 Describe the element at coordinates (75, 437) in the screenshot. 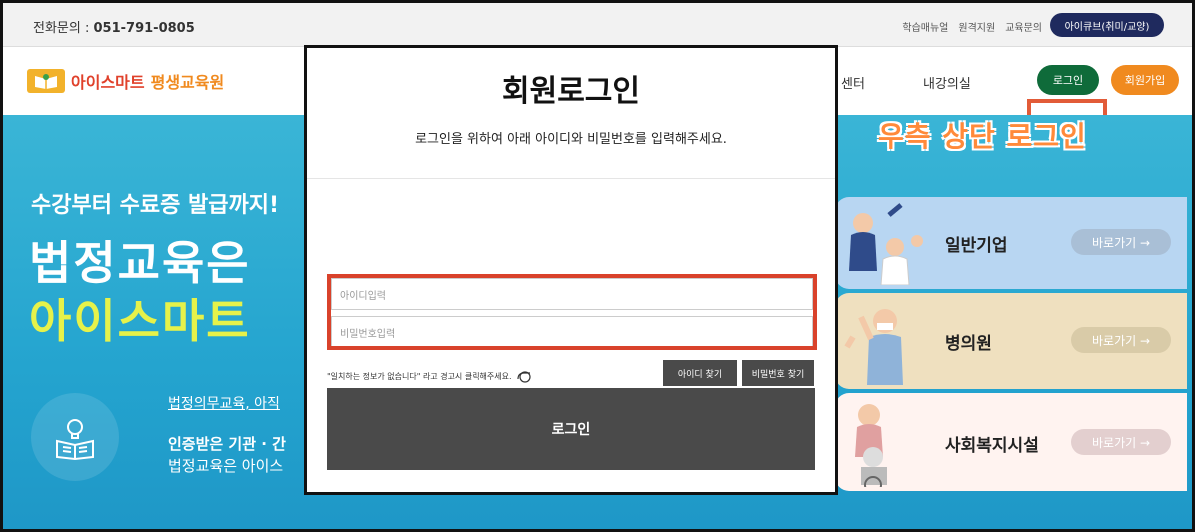

I see `lightbulb-book-icon` at that location.